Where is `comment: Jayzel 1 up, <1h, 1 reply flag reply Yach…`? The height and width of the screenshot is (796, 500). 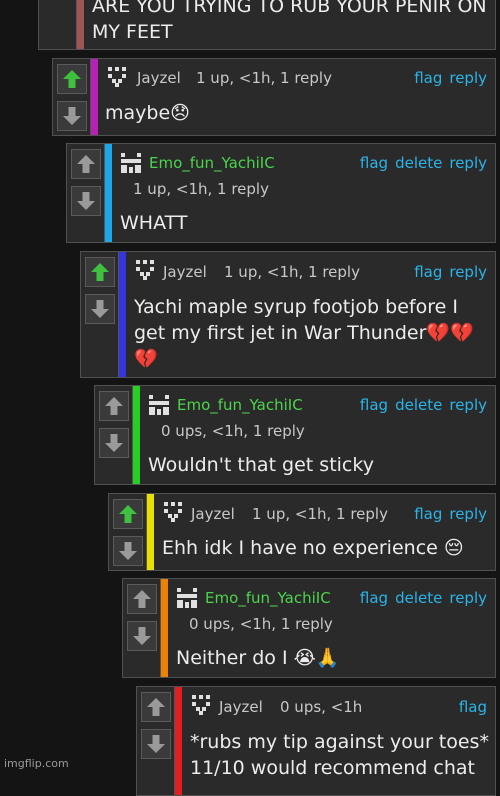 comment: Jayzel 1 up, <1h, 1 reply flag reply Yach… is located at coordinates (288, 314).